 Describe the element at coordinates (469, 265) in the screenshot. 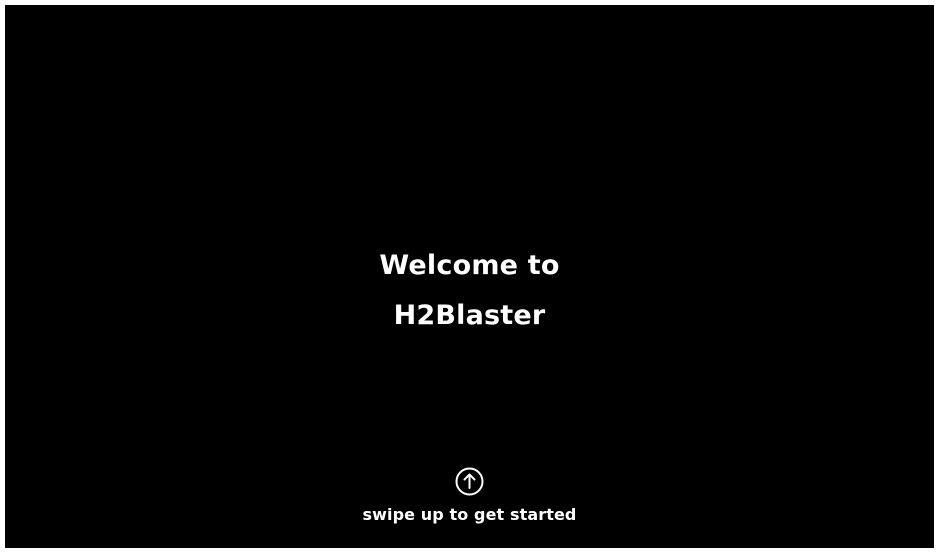

I see `welcome-title-line-1: Welcome to` at that location.